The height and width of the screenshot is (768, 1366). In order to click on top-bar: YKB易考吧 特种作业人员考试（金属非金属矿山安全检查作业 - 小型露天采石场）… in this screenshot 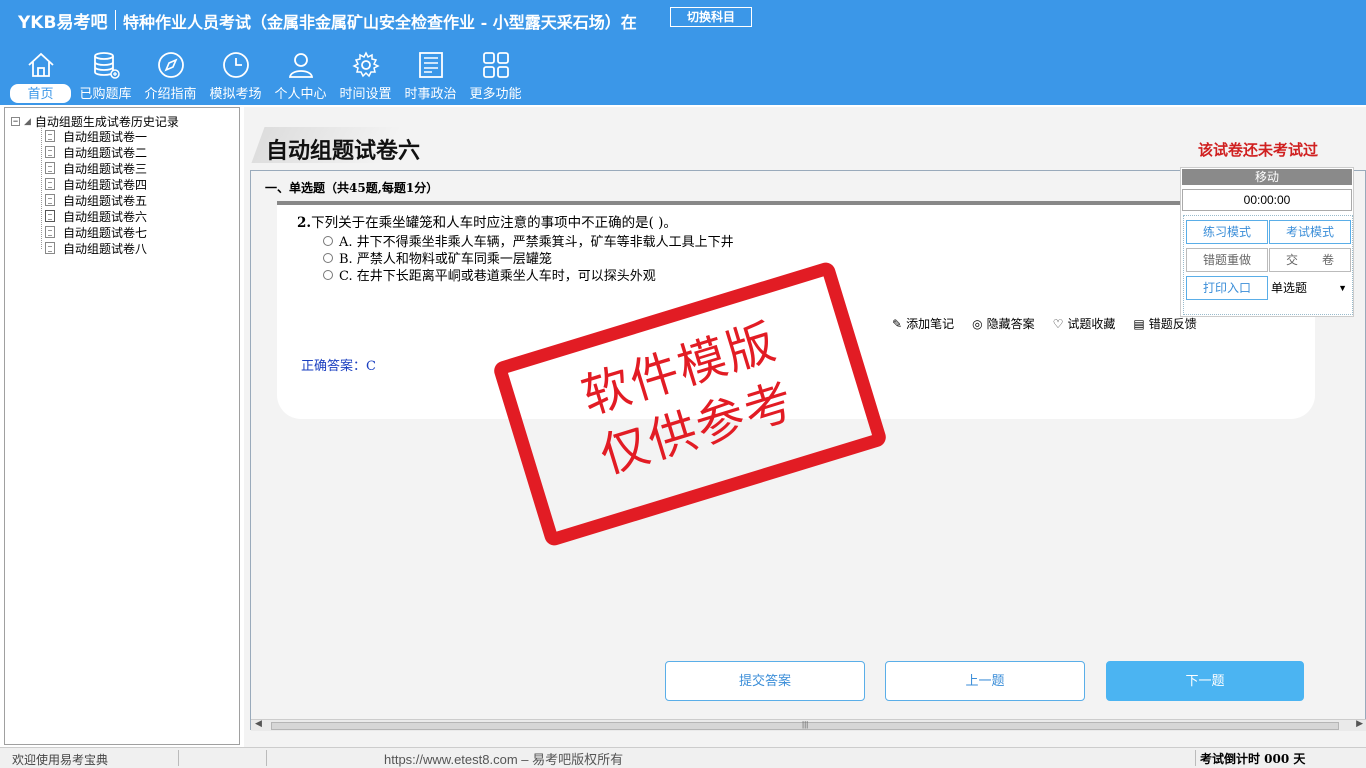, I will do `click(683, 52)`.